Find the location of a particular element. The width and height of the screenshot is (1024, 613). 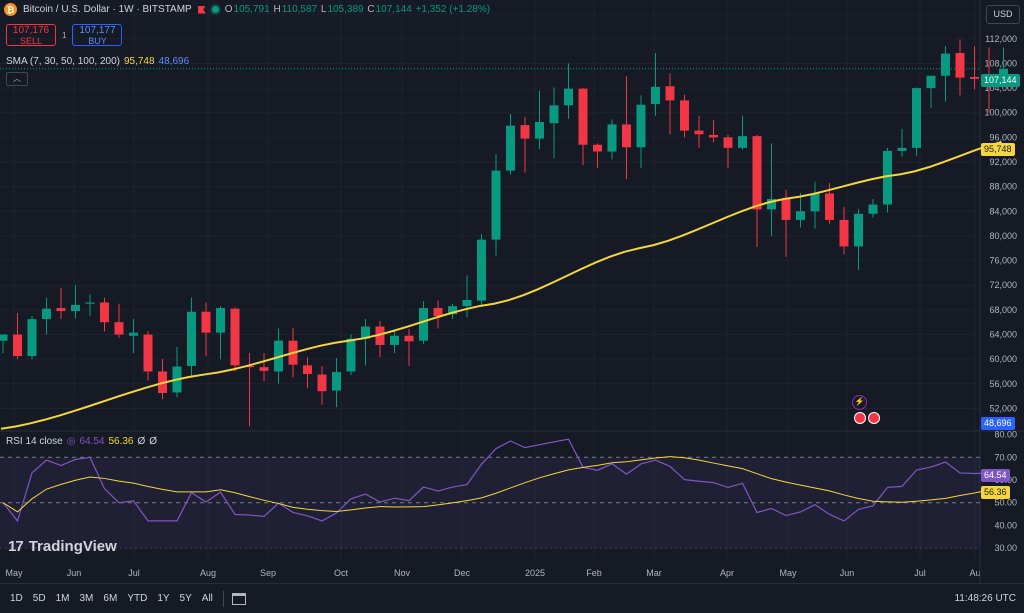

rsi-legend: RSI 14 close ◎ 64.54 56.36 Ø Ø is located at coordinates (81, 441).